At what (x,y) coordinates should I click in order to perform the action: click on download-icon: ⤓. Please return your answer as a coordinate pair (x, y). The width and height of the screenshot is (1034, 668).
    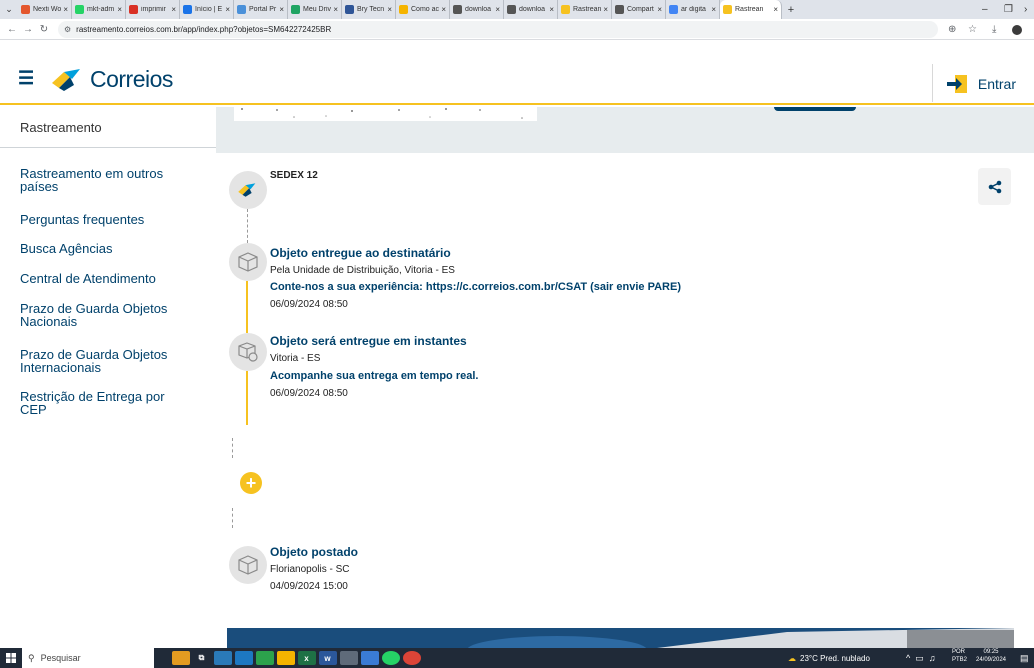
    Looking at the image, I should click on (994, 29).